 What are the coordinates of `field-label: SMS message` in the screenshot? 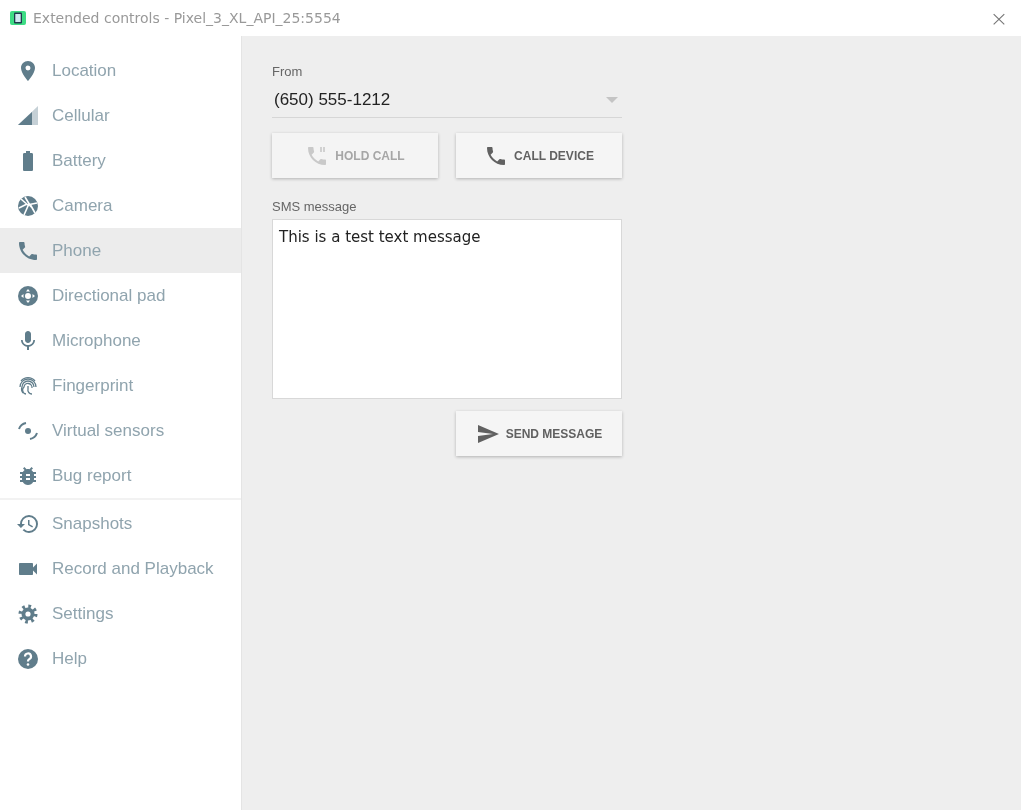 It's located at (314, 206).